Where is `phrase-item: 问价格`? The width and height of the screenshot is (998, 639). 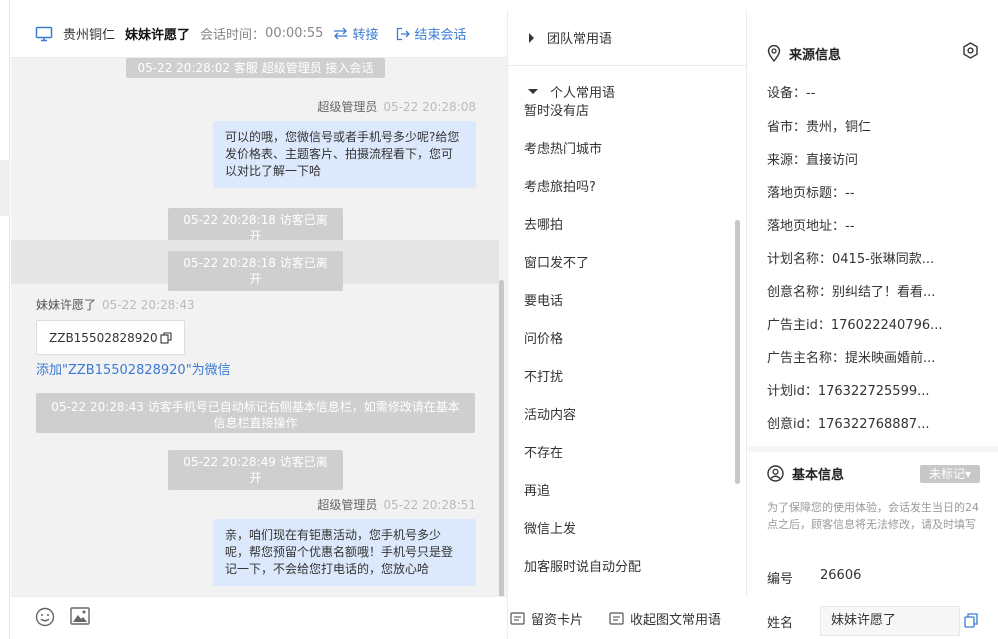
phrase-item: 问价格 is located at coordinates (543, 337).